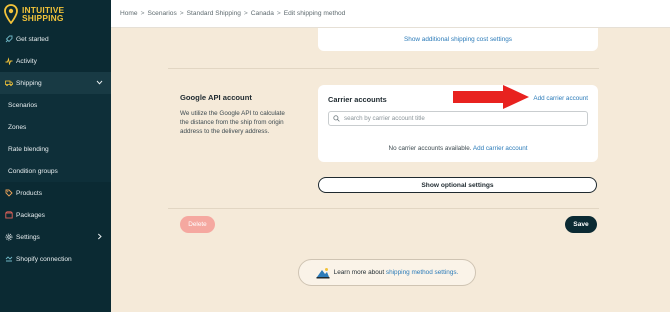 The width and height of the screenshot is (670, 312). What do you see at coordinates (33, 171) in the screenshot?
I see `sidebar-item-label: Condition groups` at bounding box center [33, 171].